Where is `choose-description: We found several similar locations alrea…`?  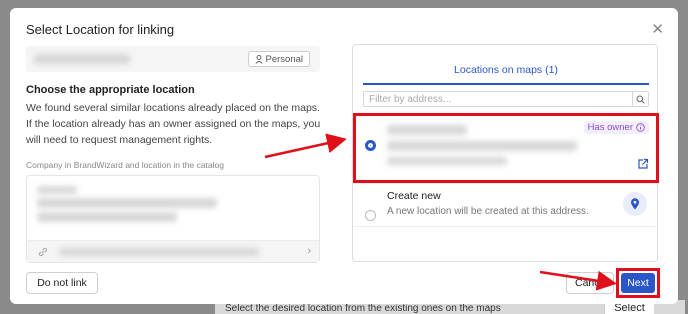 choose-description: We found several similar locations alrea… is located at coordinates (173, 124).